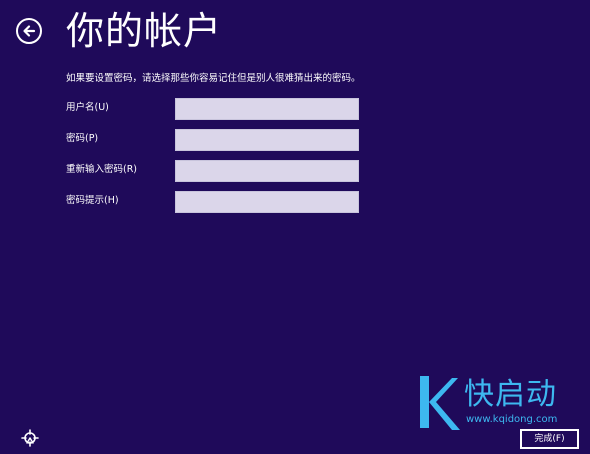  Describe the element at coordinates (549, 439) in the screenshot. I see `finish-button: 完成(F)` at that location.